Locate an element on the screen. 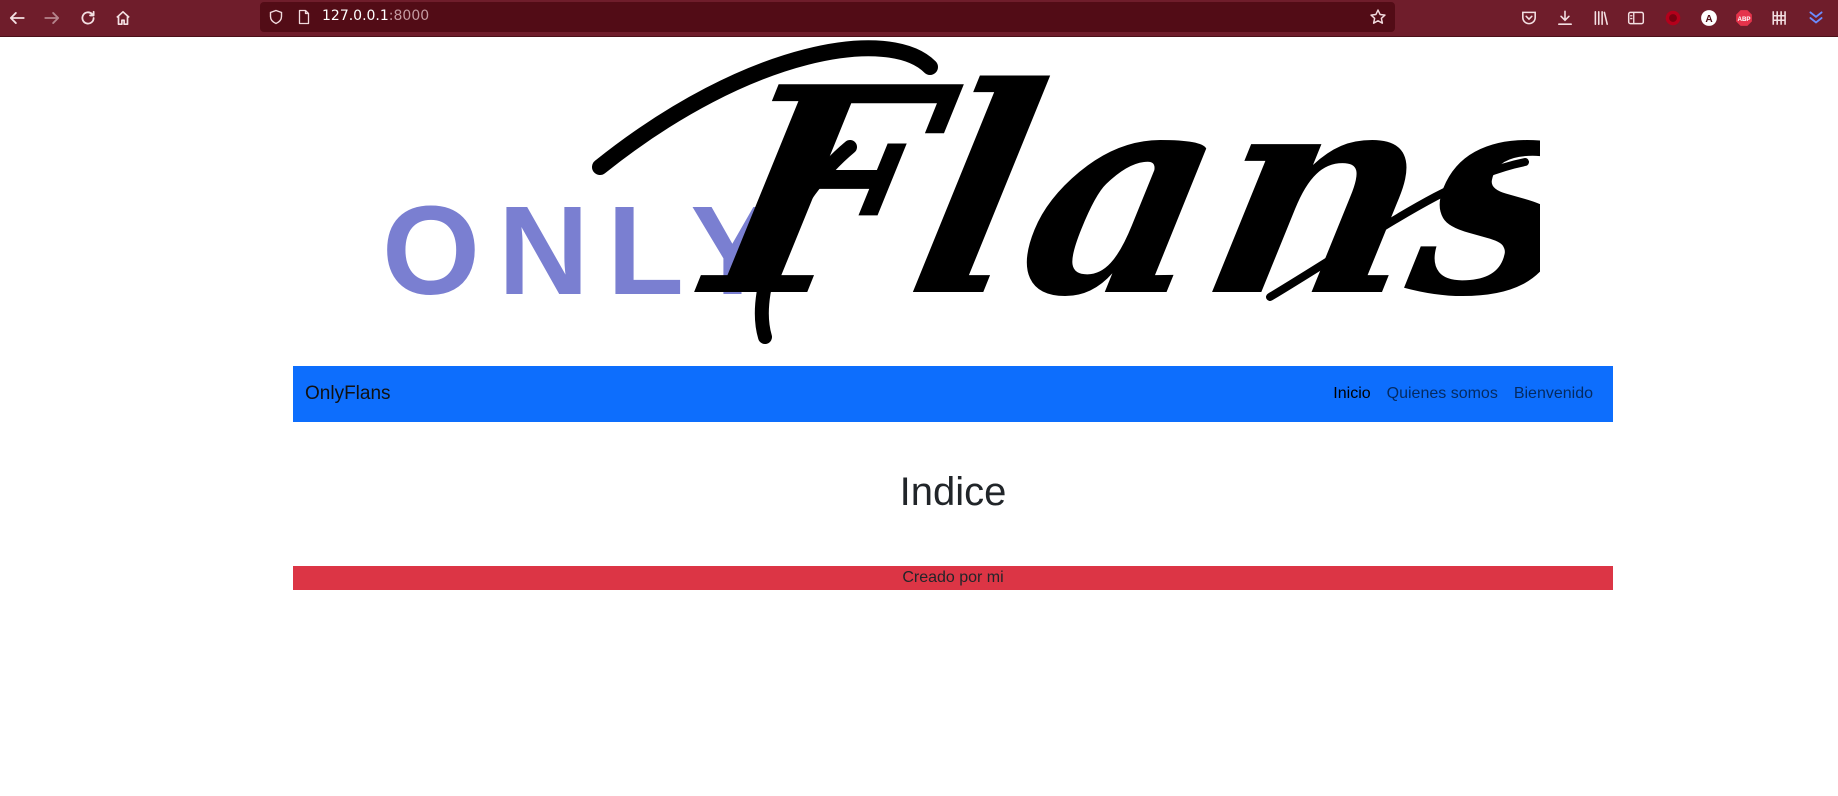  url-text: 127.0.0.1:8000 is located at coordinates (375, 16).